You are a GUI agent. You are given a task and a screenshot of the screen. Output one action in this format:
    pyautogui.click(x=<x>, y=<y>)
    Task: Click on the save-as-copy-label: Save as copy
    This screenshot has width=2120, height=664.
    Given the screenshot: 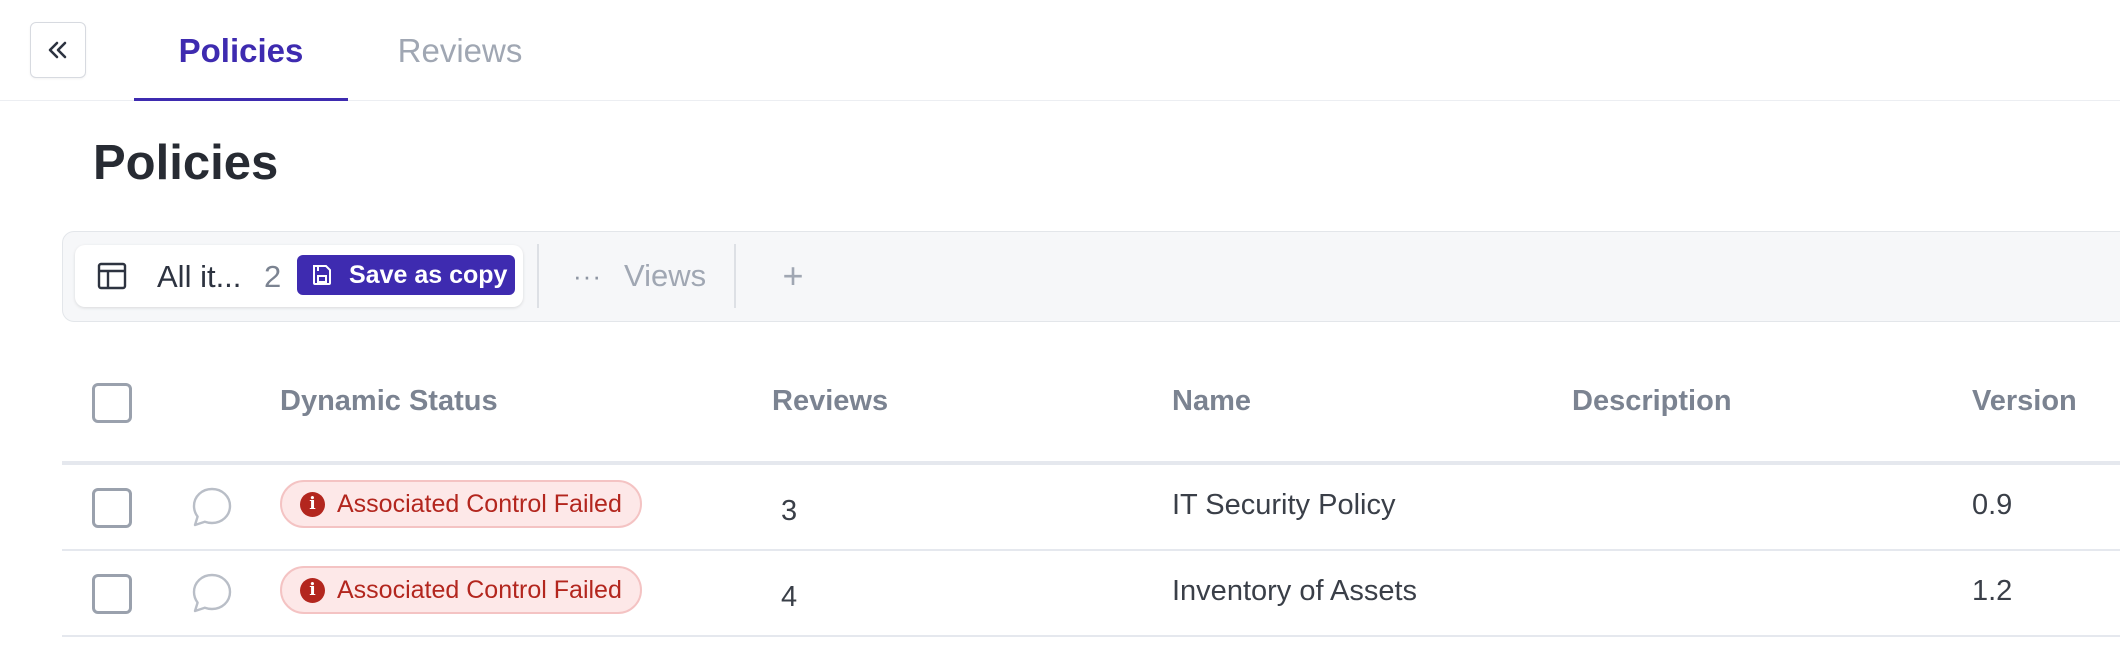 What is the action you would take?
    pyautogui.click(x=428, y=274)
    